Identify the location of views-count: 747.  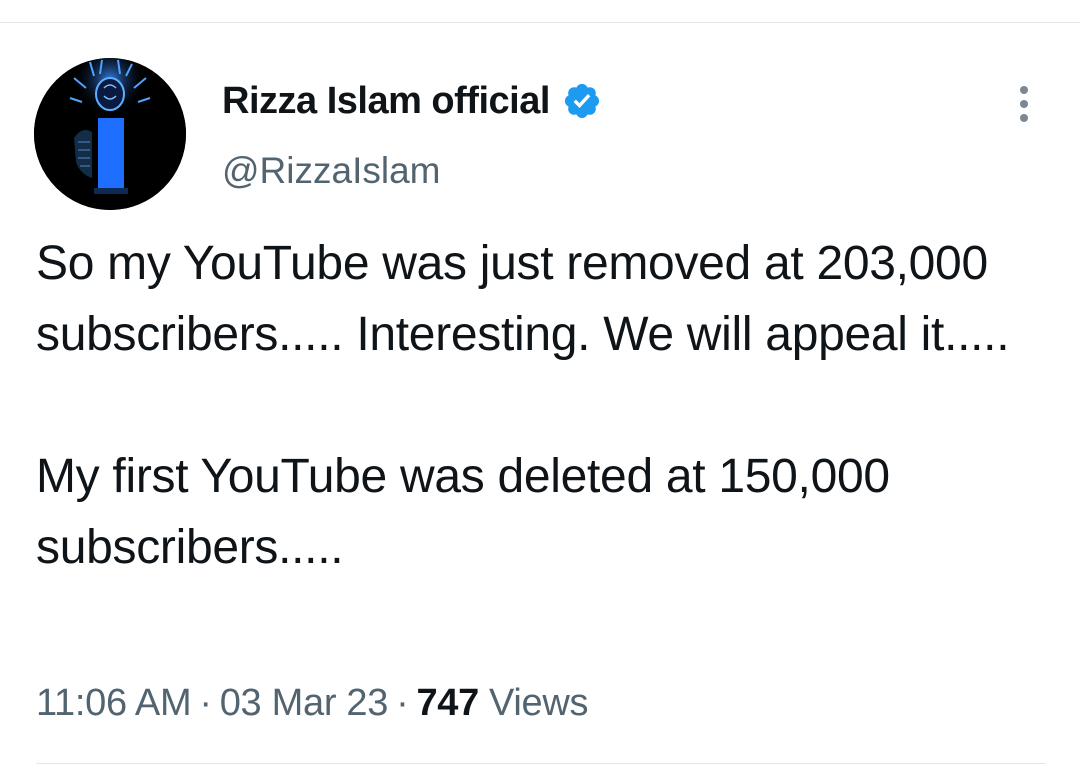
(447, 703).